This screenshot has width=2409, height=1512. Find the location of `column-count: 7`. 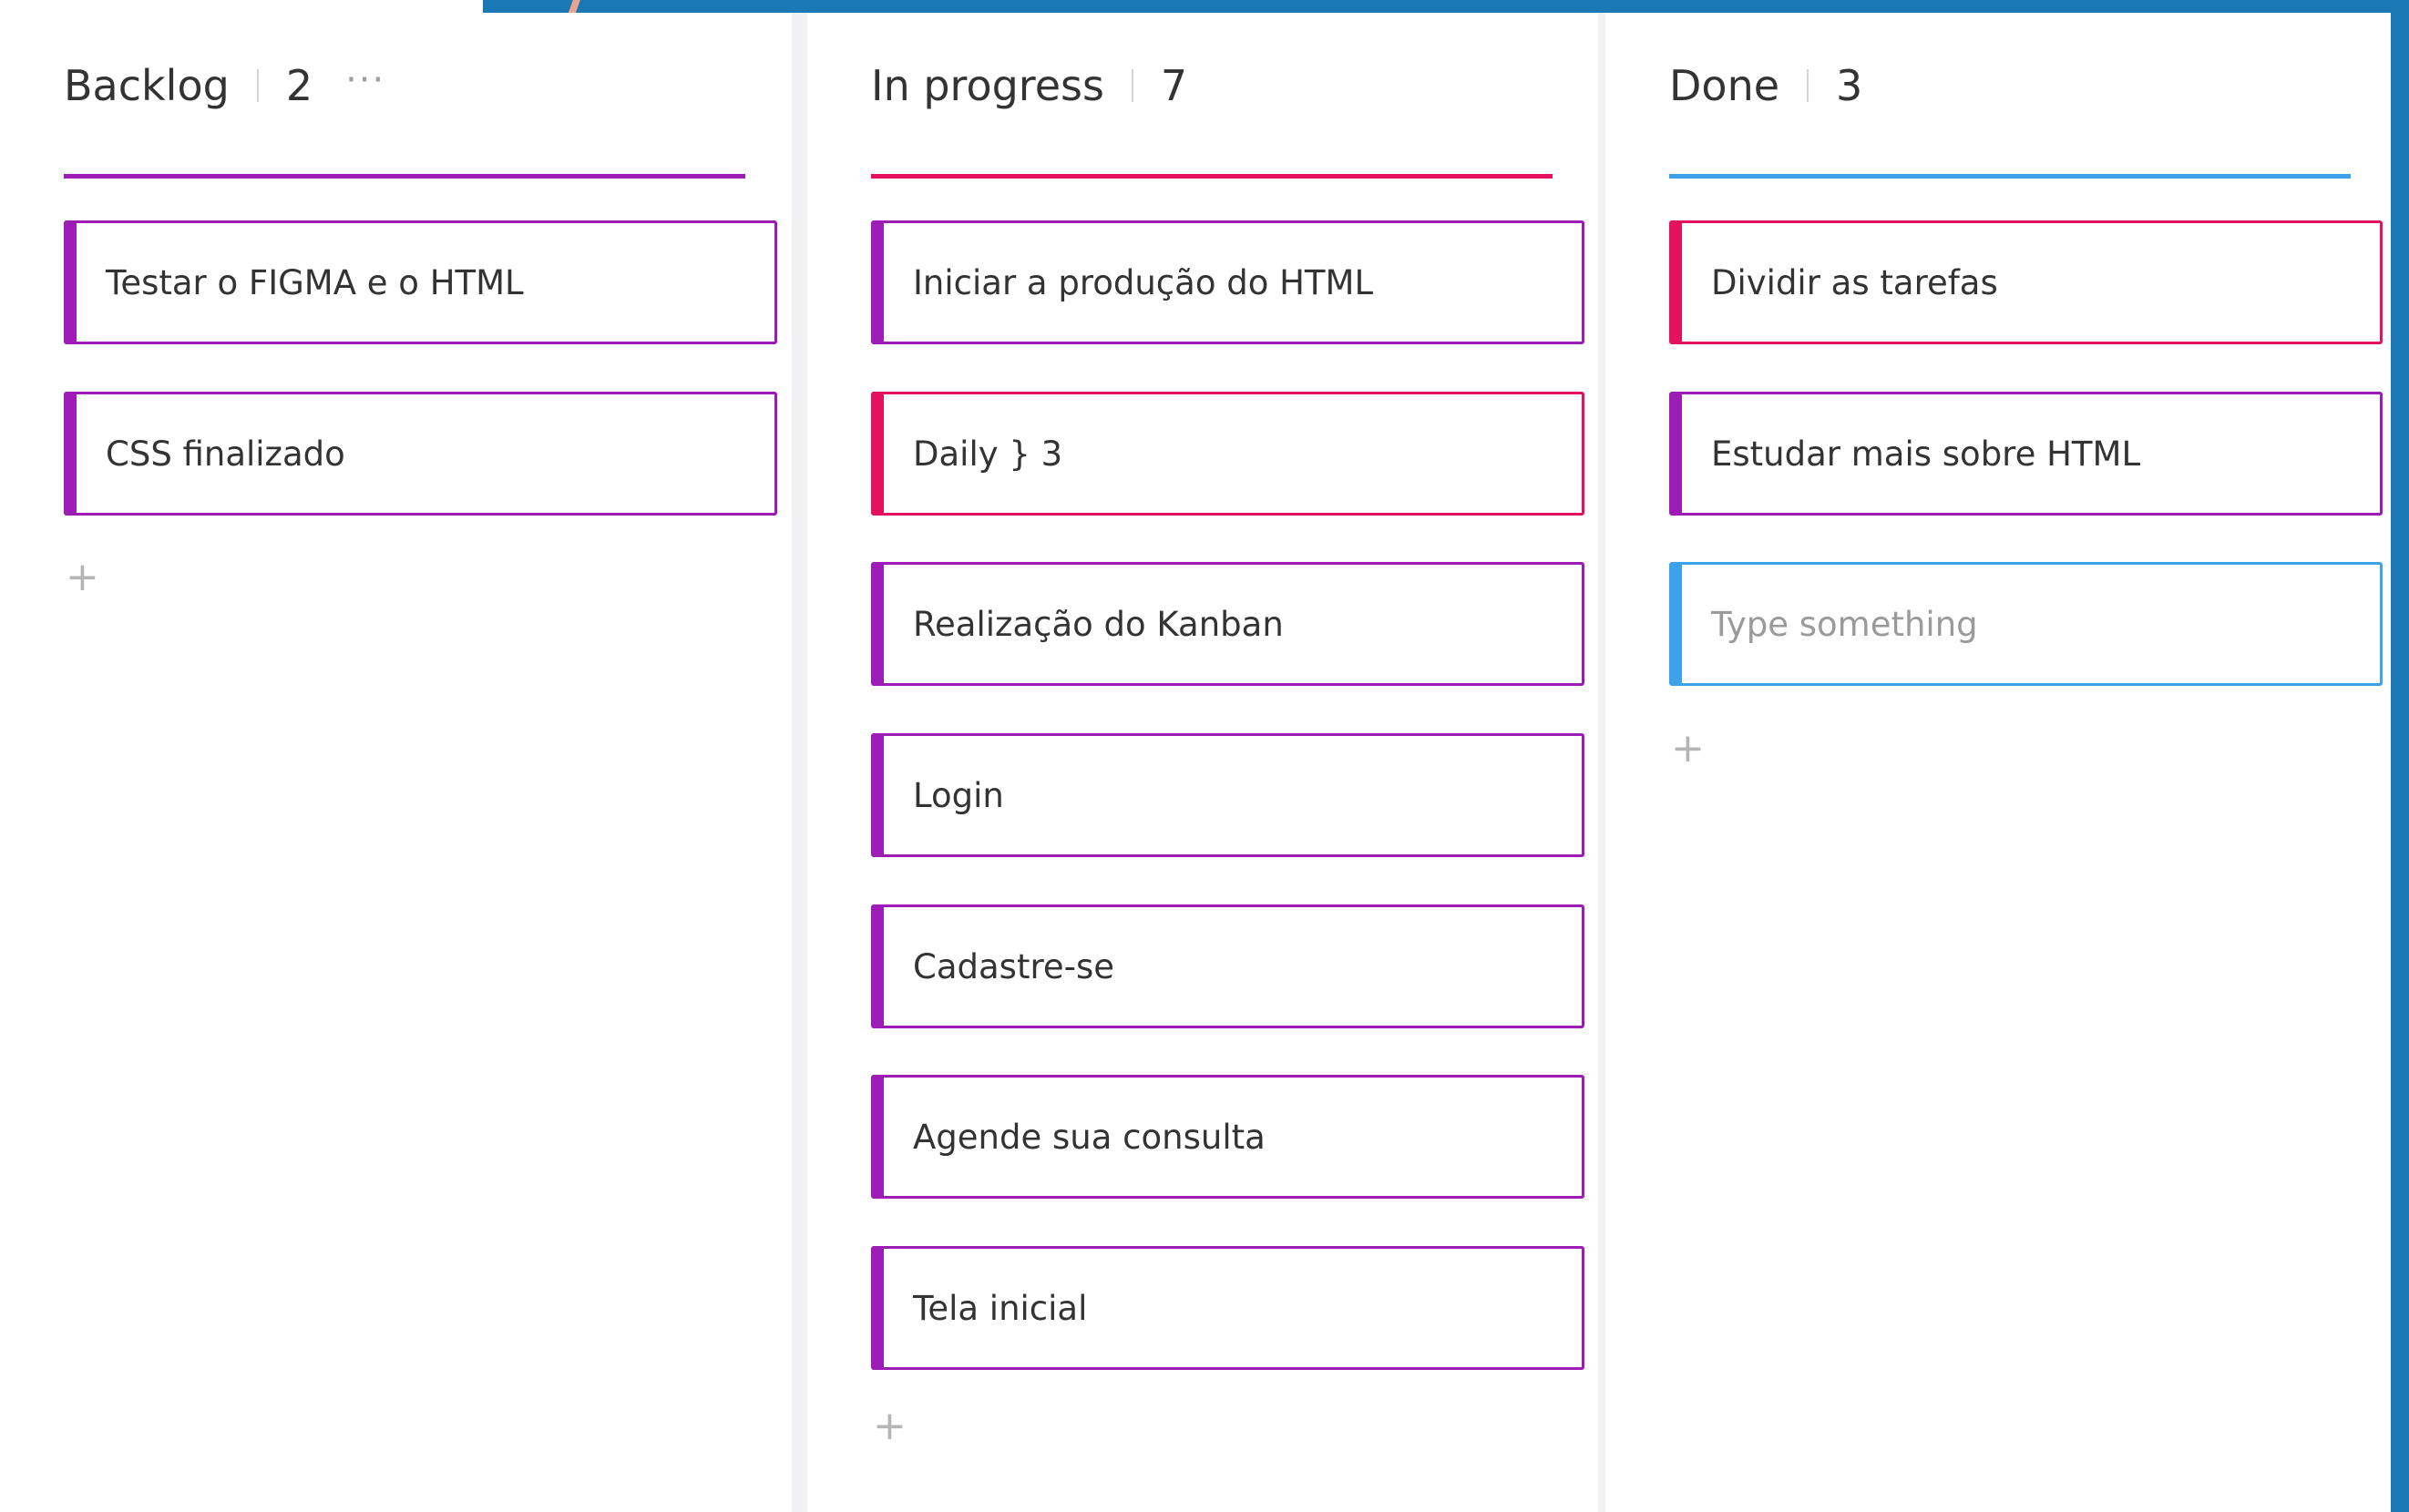

column-count: 7 is located at coordinates (1174, 85).